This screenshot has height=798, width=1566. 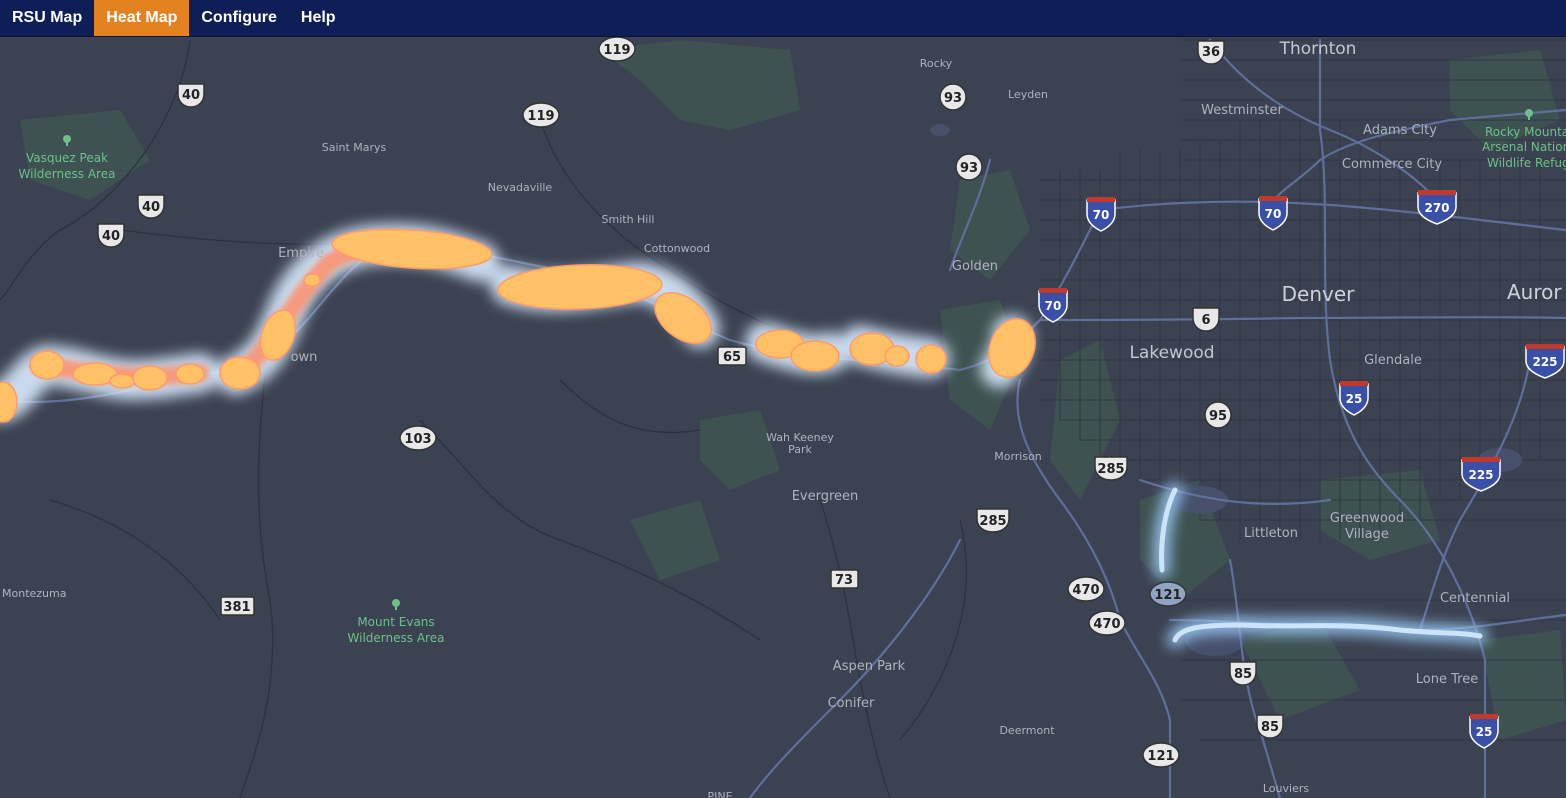 I want to click on svg-text: 65, so click(x=732, y=357).